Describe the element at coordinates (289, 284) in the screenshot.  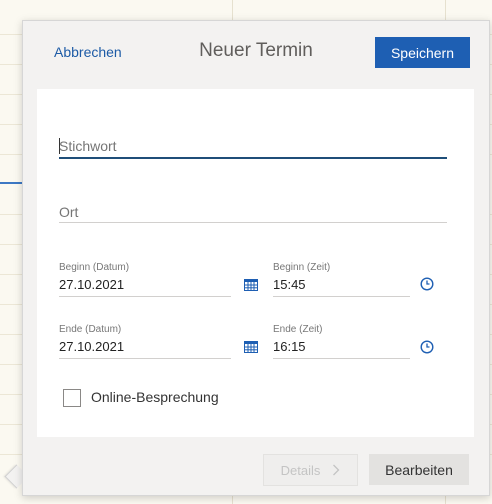
I see `start-time-field: 15:45` at that location.